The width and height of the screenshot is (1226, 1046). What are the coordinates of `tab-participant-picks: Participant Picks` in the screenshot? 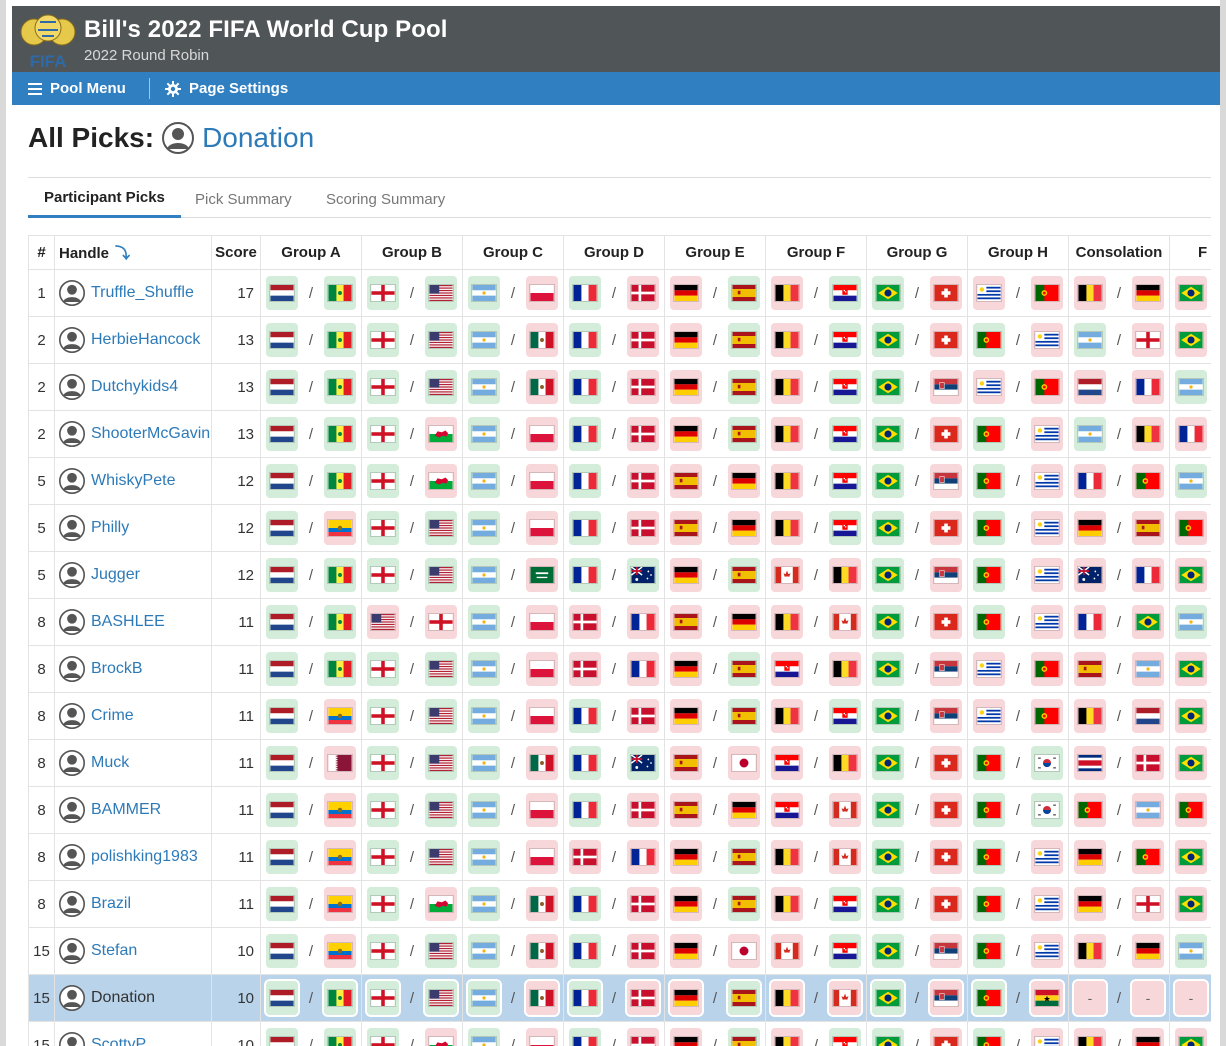 It's located at (104, 199).